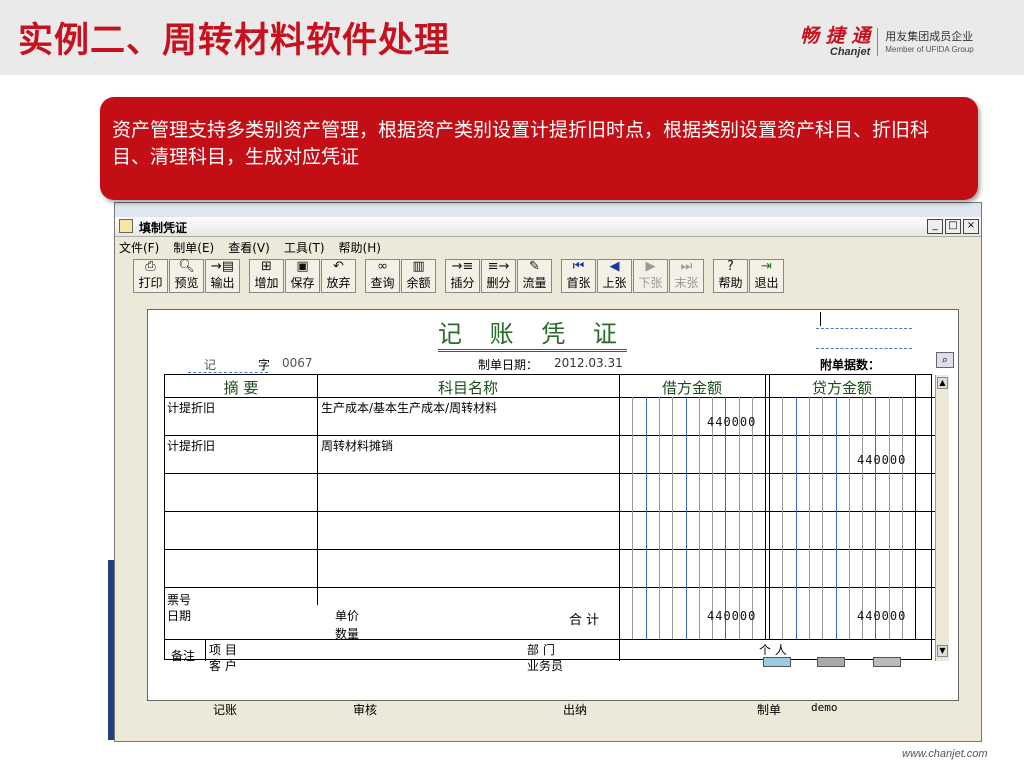  I want to click on voucher-date: 2012.03.31, so click(588, 363).